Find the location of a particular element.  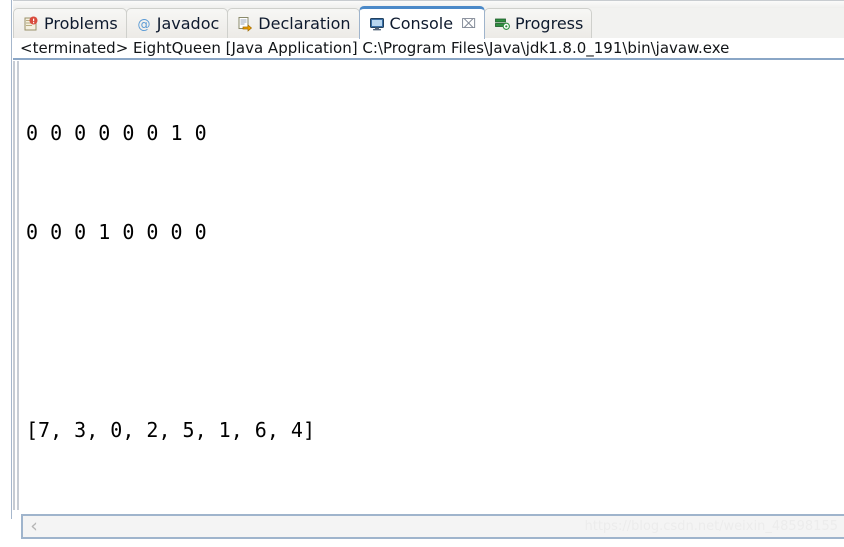

console-line-queen-array: [7, 3, 0, 2, 5, 1, 6, 4] is located at coordinates (170, 430).